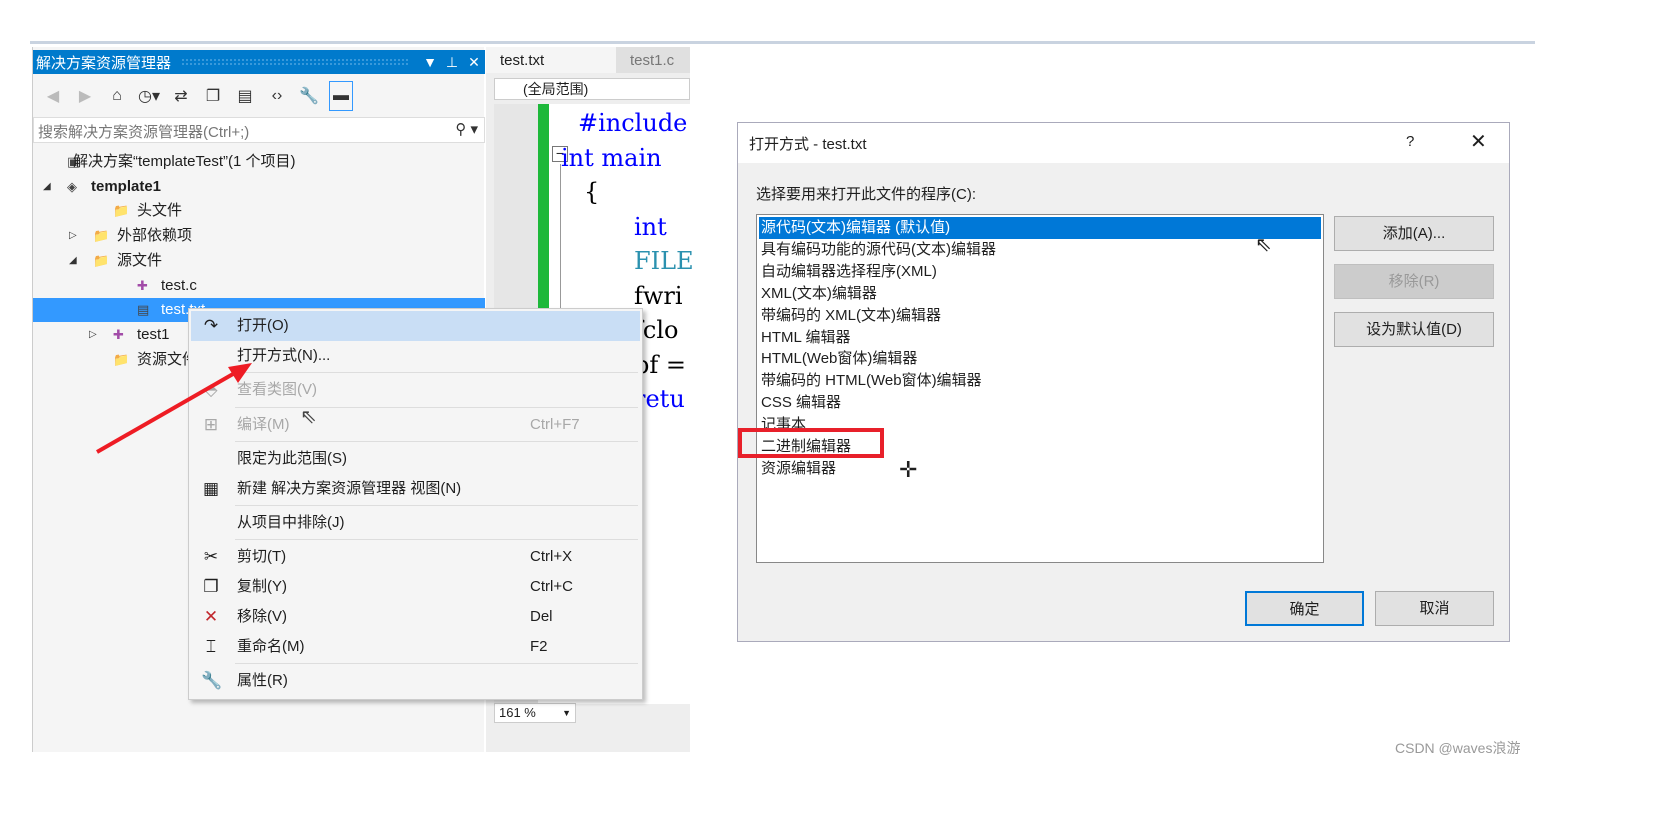 The height and width of the screenshot is (814, 1671). I want to click on program-list-item: 带编码的 XML(文本)编辑器, so click(1040, 316).